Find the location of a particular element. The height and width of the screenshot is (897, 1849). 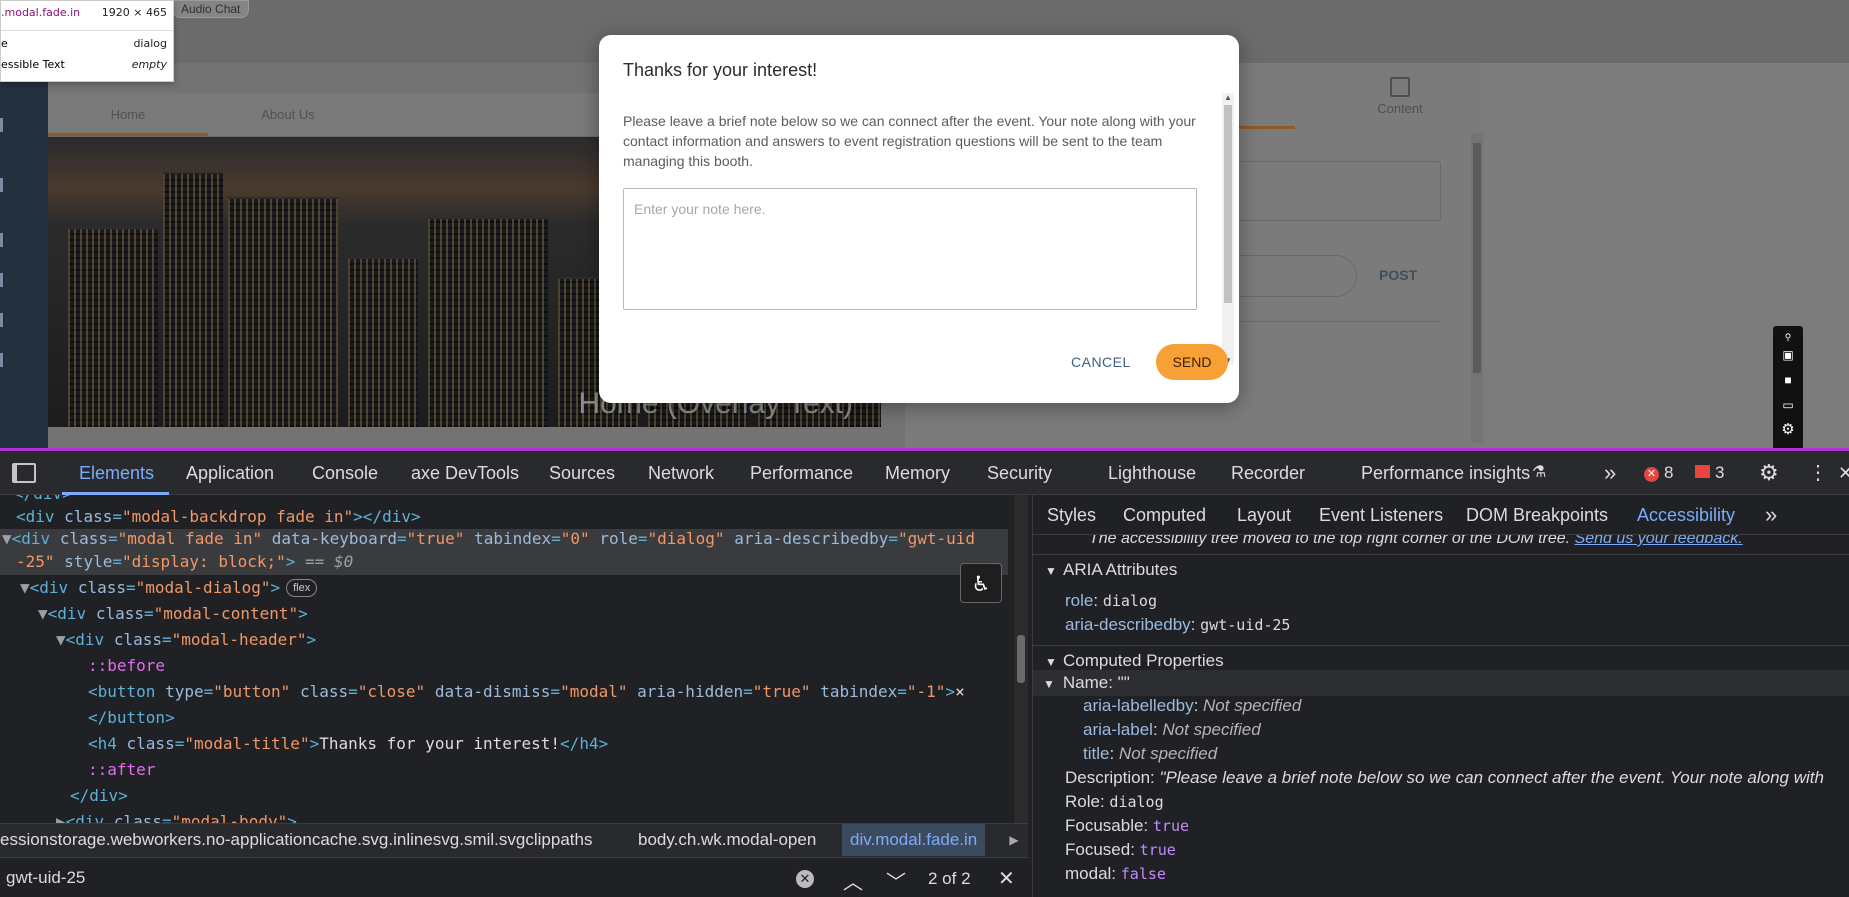

errors-badge: ✕ 8 is located at coordinates (1658, 473).